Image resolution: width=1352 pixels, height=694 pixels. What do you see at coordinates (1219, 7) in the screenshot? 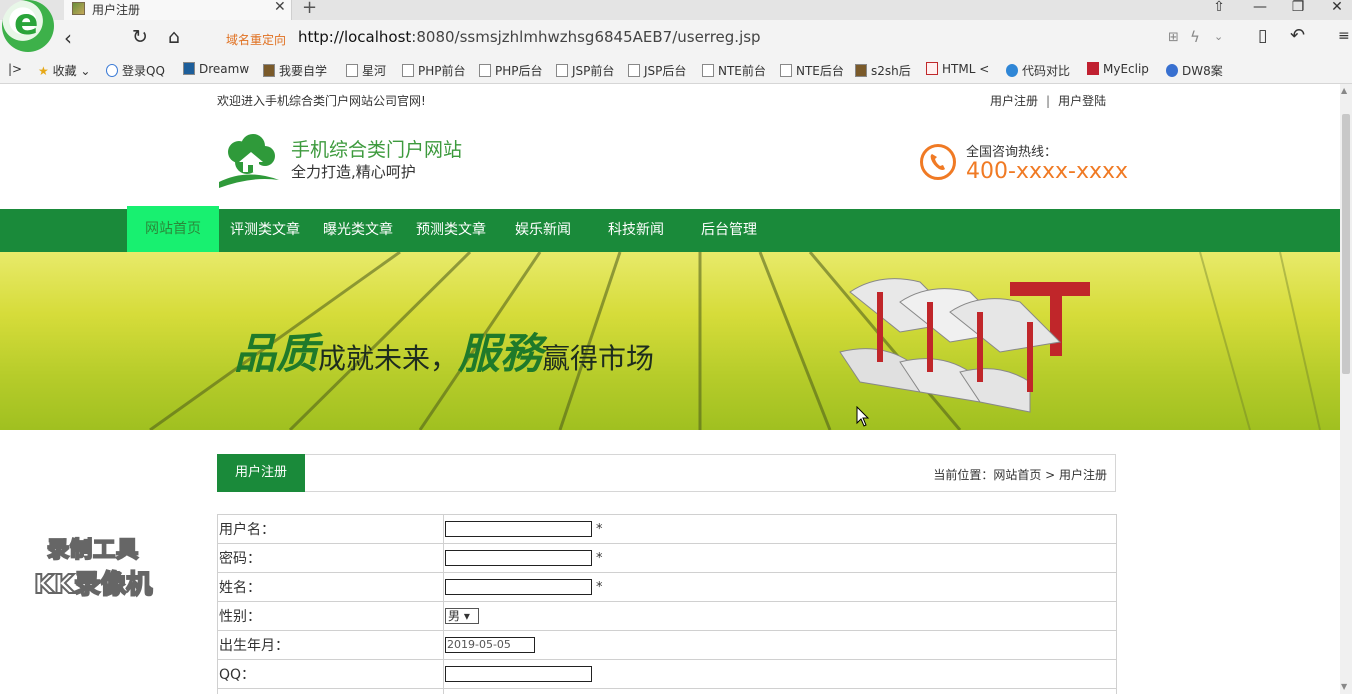
I see `pin-icon: ⇧` at bounding box center [1219, 7].